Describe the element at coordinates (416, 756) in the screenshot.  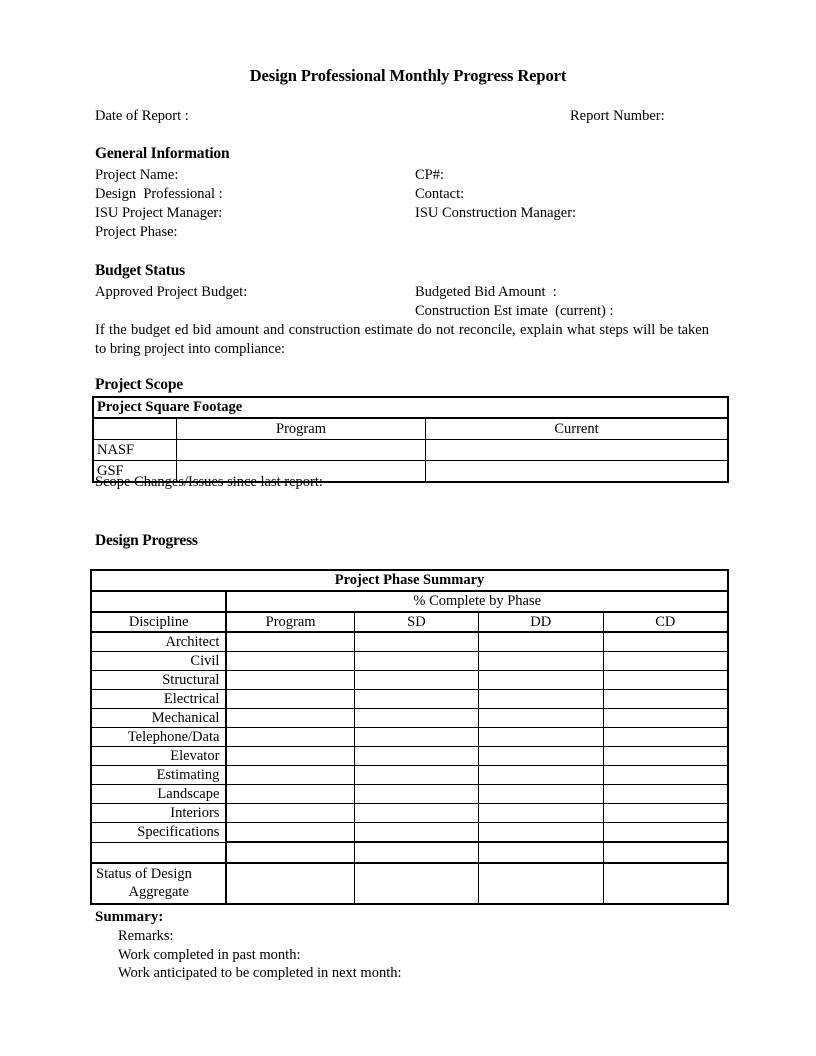
I see `cell-elevator-sd` at that location.